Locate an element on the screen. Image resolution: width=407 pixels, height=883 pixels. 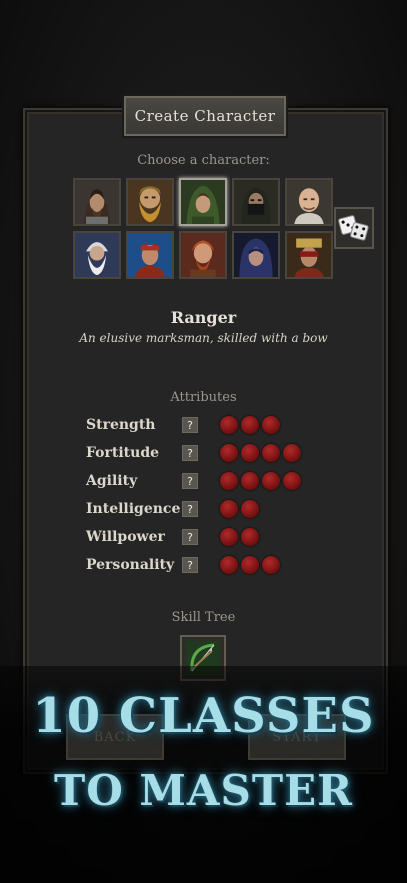
portrait-blue-hooded-woman is located at coordinates (256, 255).